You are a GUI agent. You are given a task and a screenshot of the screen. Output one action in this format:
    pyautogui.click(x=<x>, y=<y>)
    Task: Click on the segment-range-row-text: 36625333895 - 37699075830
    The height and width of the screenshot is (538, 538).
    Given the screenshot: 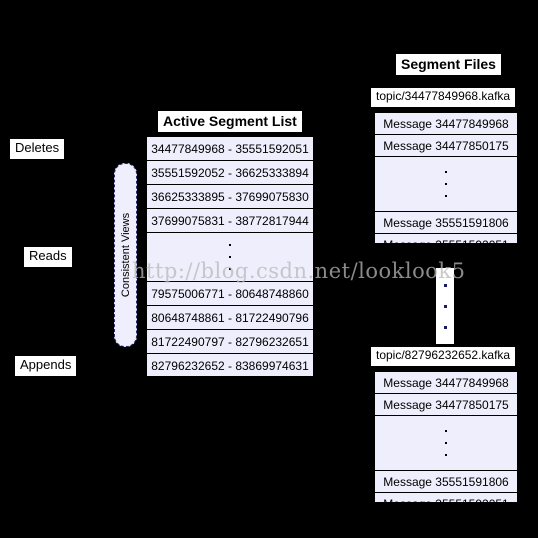 What is the action you would take?
    pyautogui.click(x=230, y=196)
    